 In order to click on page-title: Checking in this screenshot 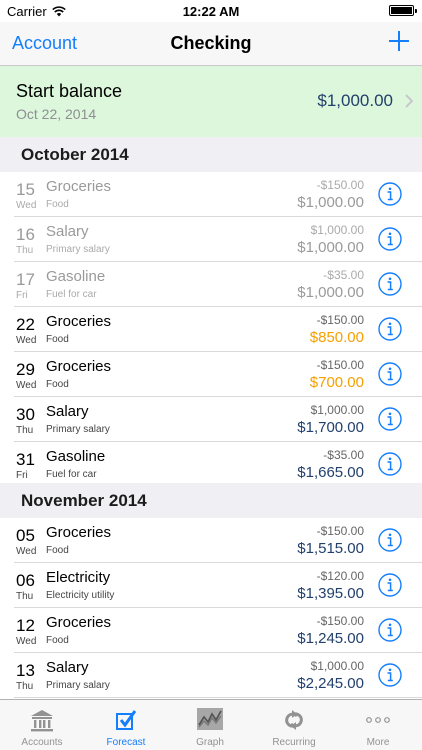, I will do `click(211, 43)`.